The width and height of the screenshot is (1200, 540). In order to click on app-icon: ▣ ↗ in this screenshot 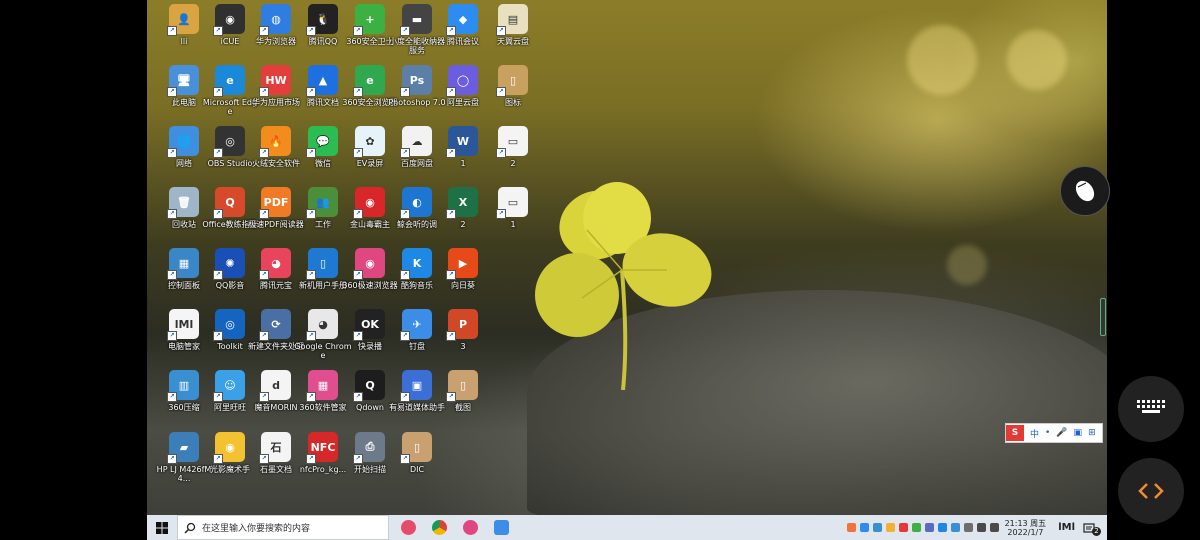, I will do `click(416, 386)`.